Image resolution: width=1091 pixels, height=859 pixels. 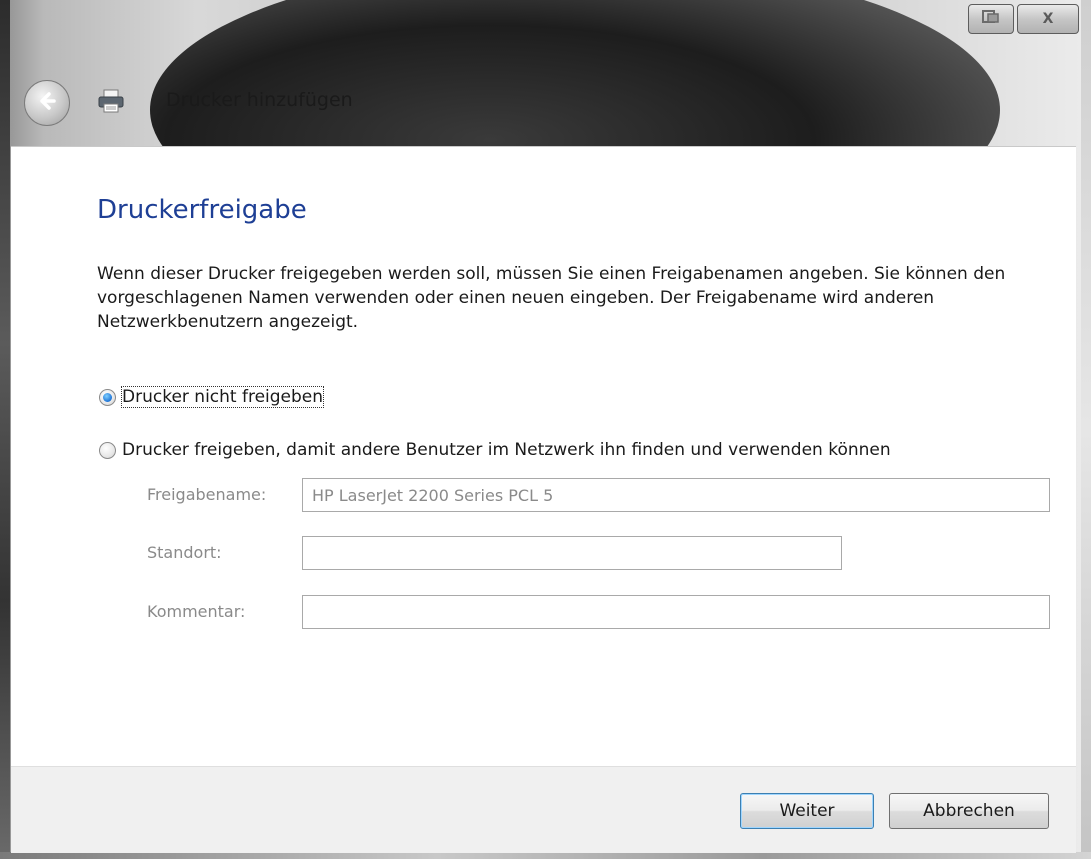 I want to click on back-button, so click(x=47, y=103).